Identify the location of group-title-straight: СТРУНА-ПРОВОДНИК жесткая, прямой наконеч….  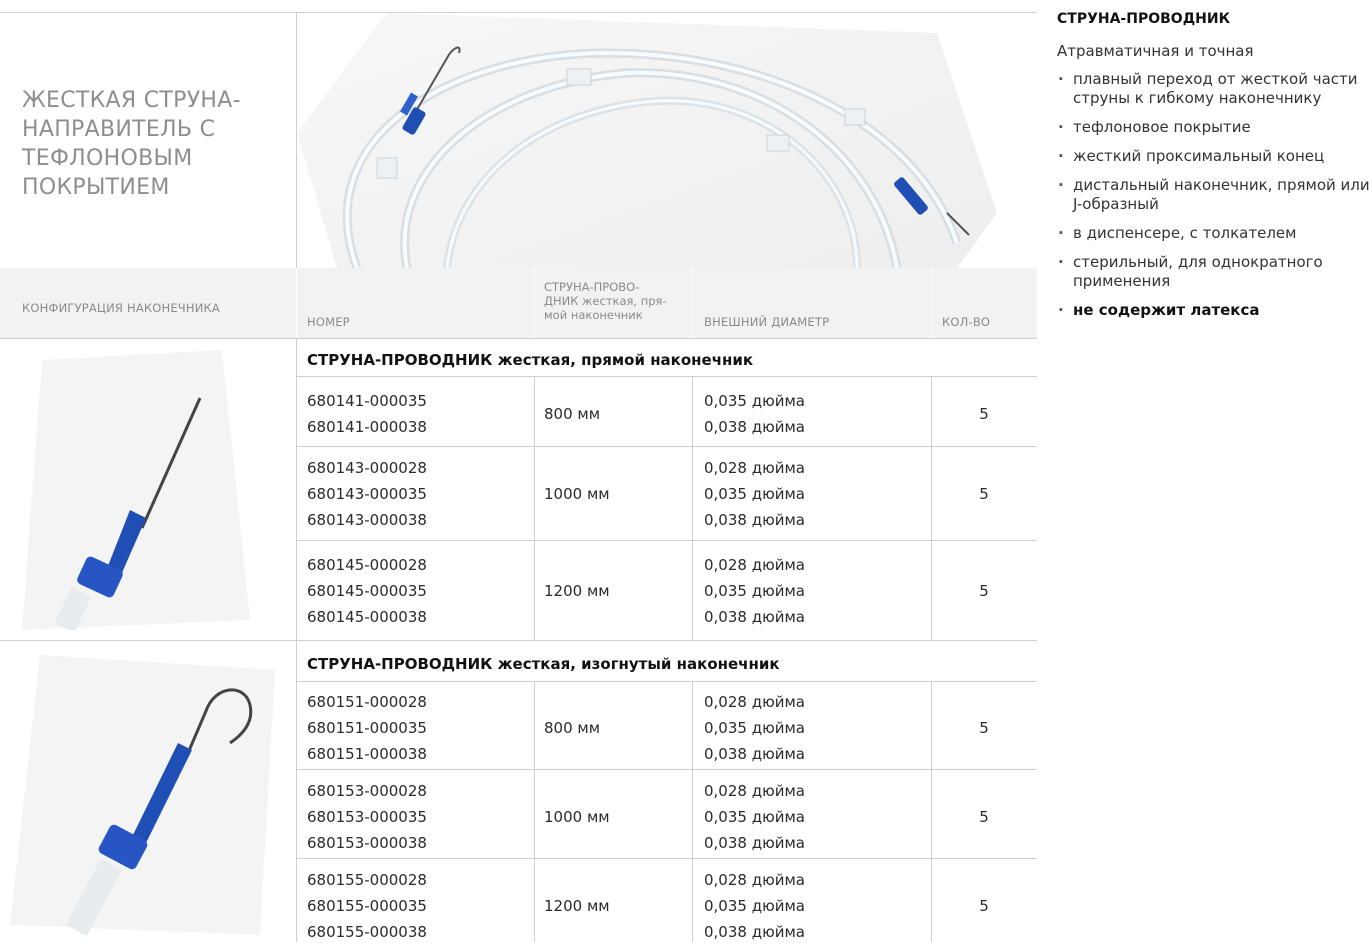
(530, 360).